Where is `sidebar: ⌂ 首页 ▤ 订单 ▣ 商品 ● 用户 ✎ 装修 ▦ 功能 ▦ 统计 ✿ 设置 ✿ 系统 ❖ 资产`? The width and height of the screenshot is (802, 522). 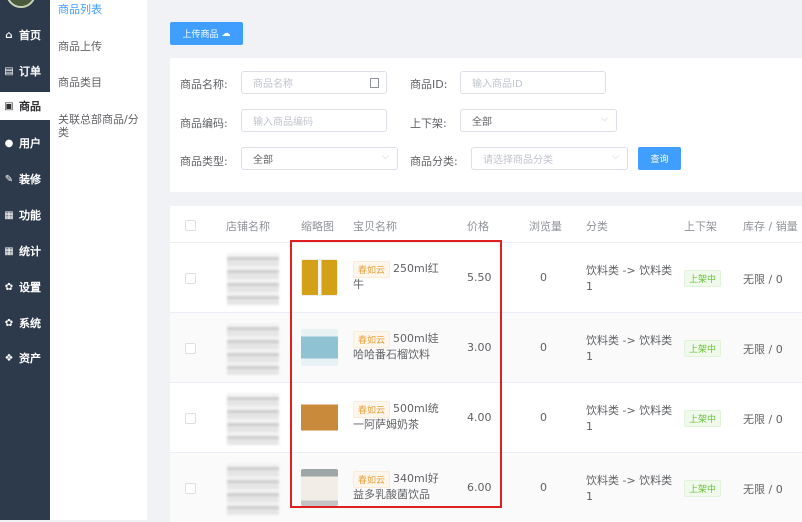
sidebar: ⌂ 首页 ▤ 订单 ▣ 商品 ● 用户 ✎ 装修 ▦ 功能 ▦ 统计 ✿ 设置 ✿ 系统 ❖ 资产 is located at coordinates (25, 260).